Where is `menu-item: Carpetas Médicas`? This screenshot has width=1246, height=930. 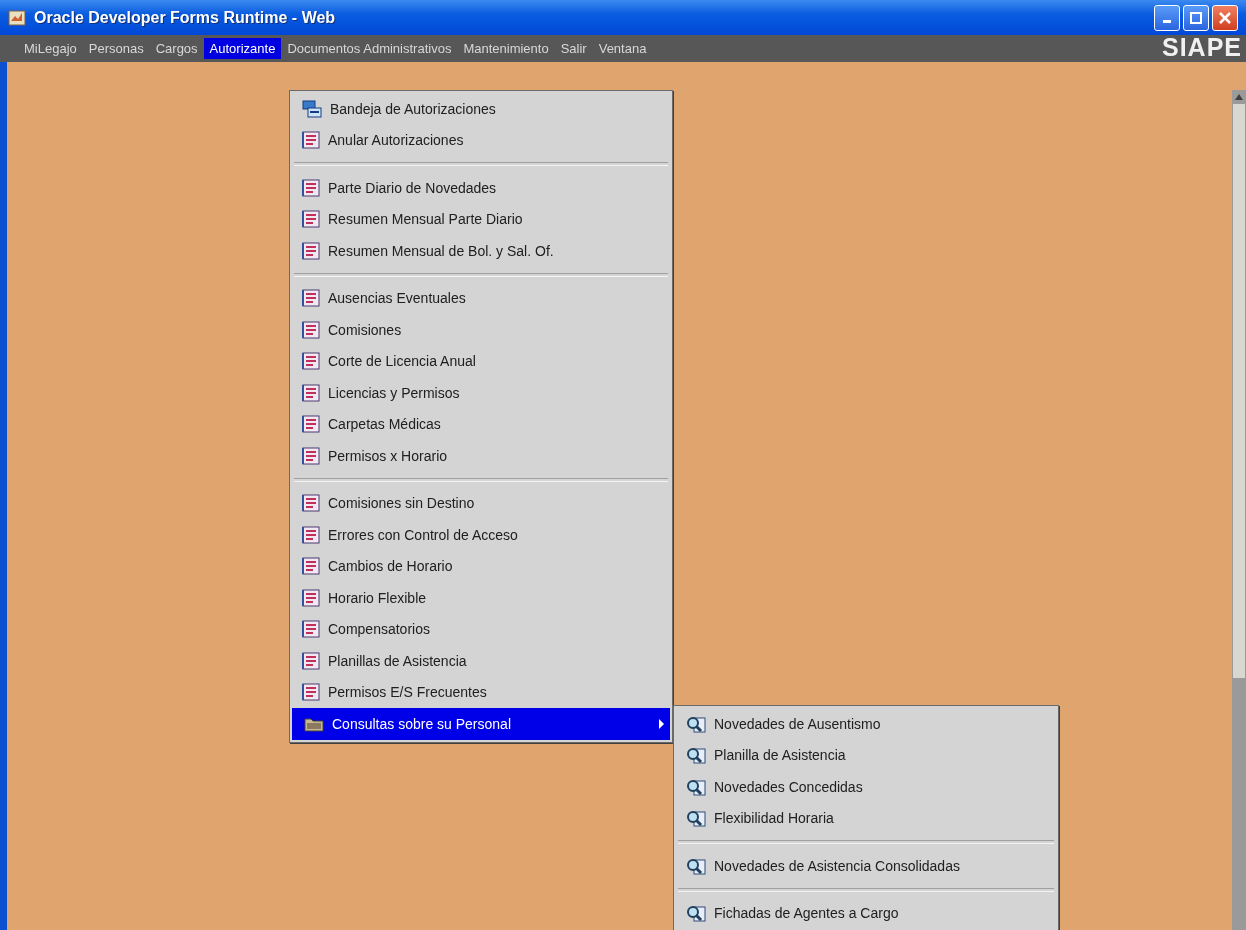
menu-item: Carpetas Médicas is located at coordinates (481, 424).